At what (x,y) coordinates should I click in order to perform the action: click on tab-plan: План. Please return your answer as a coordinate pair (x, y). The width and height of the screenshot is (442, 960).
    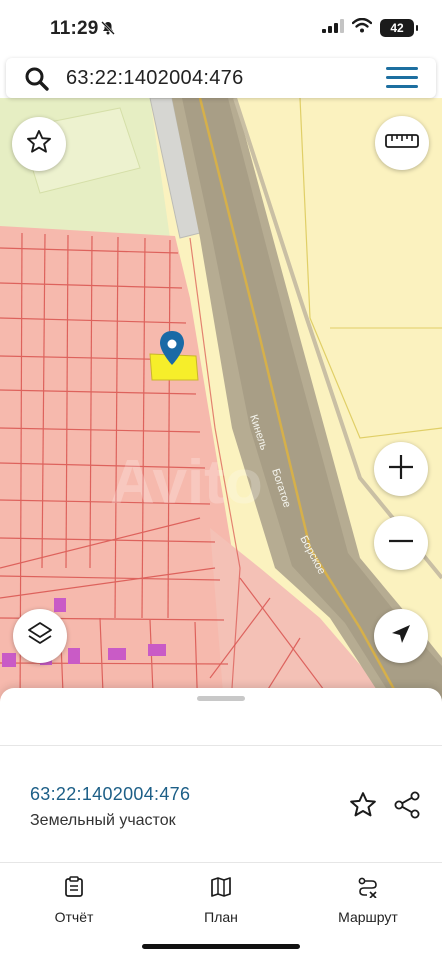
    Looking at the image, I should click on (221, 901).